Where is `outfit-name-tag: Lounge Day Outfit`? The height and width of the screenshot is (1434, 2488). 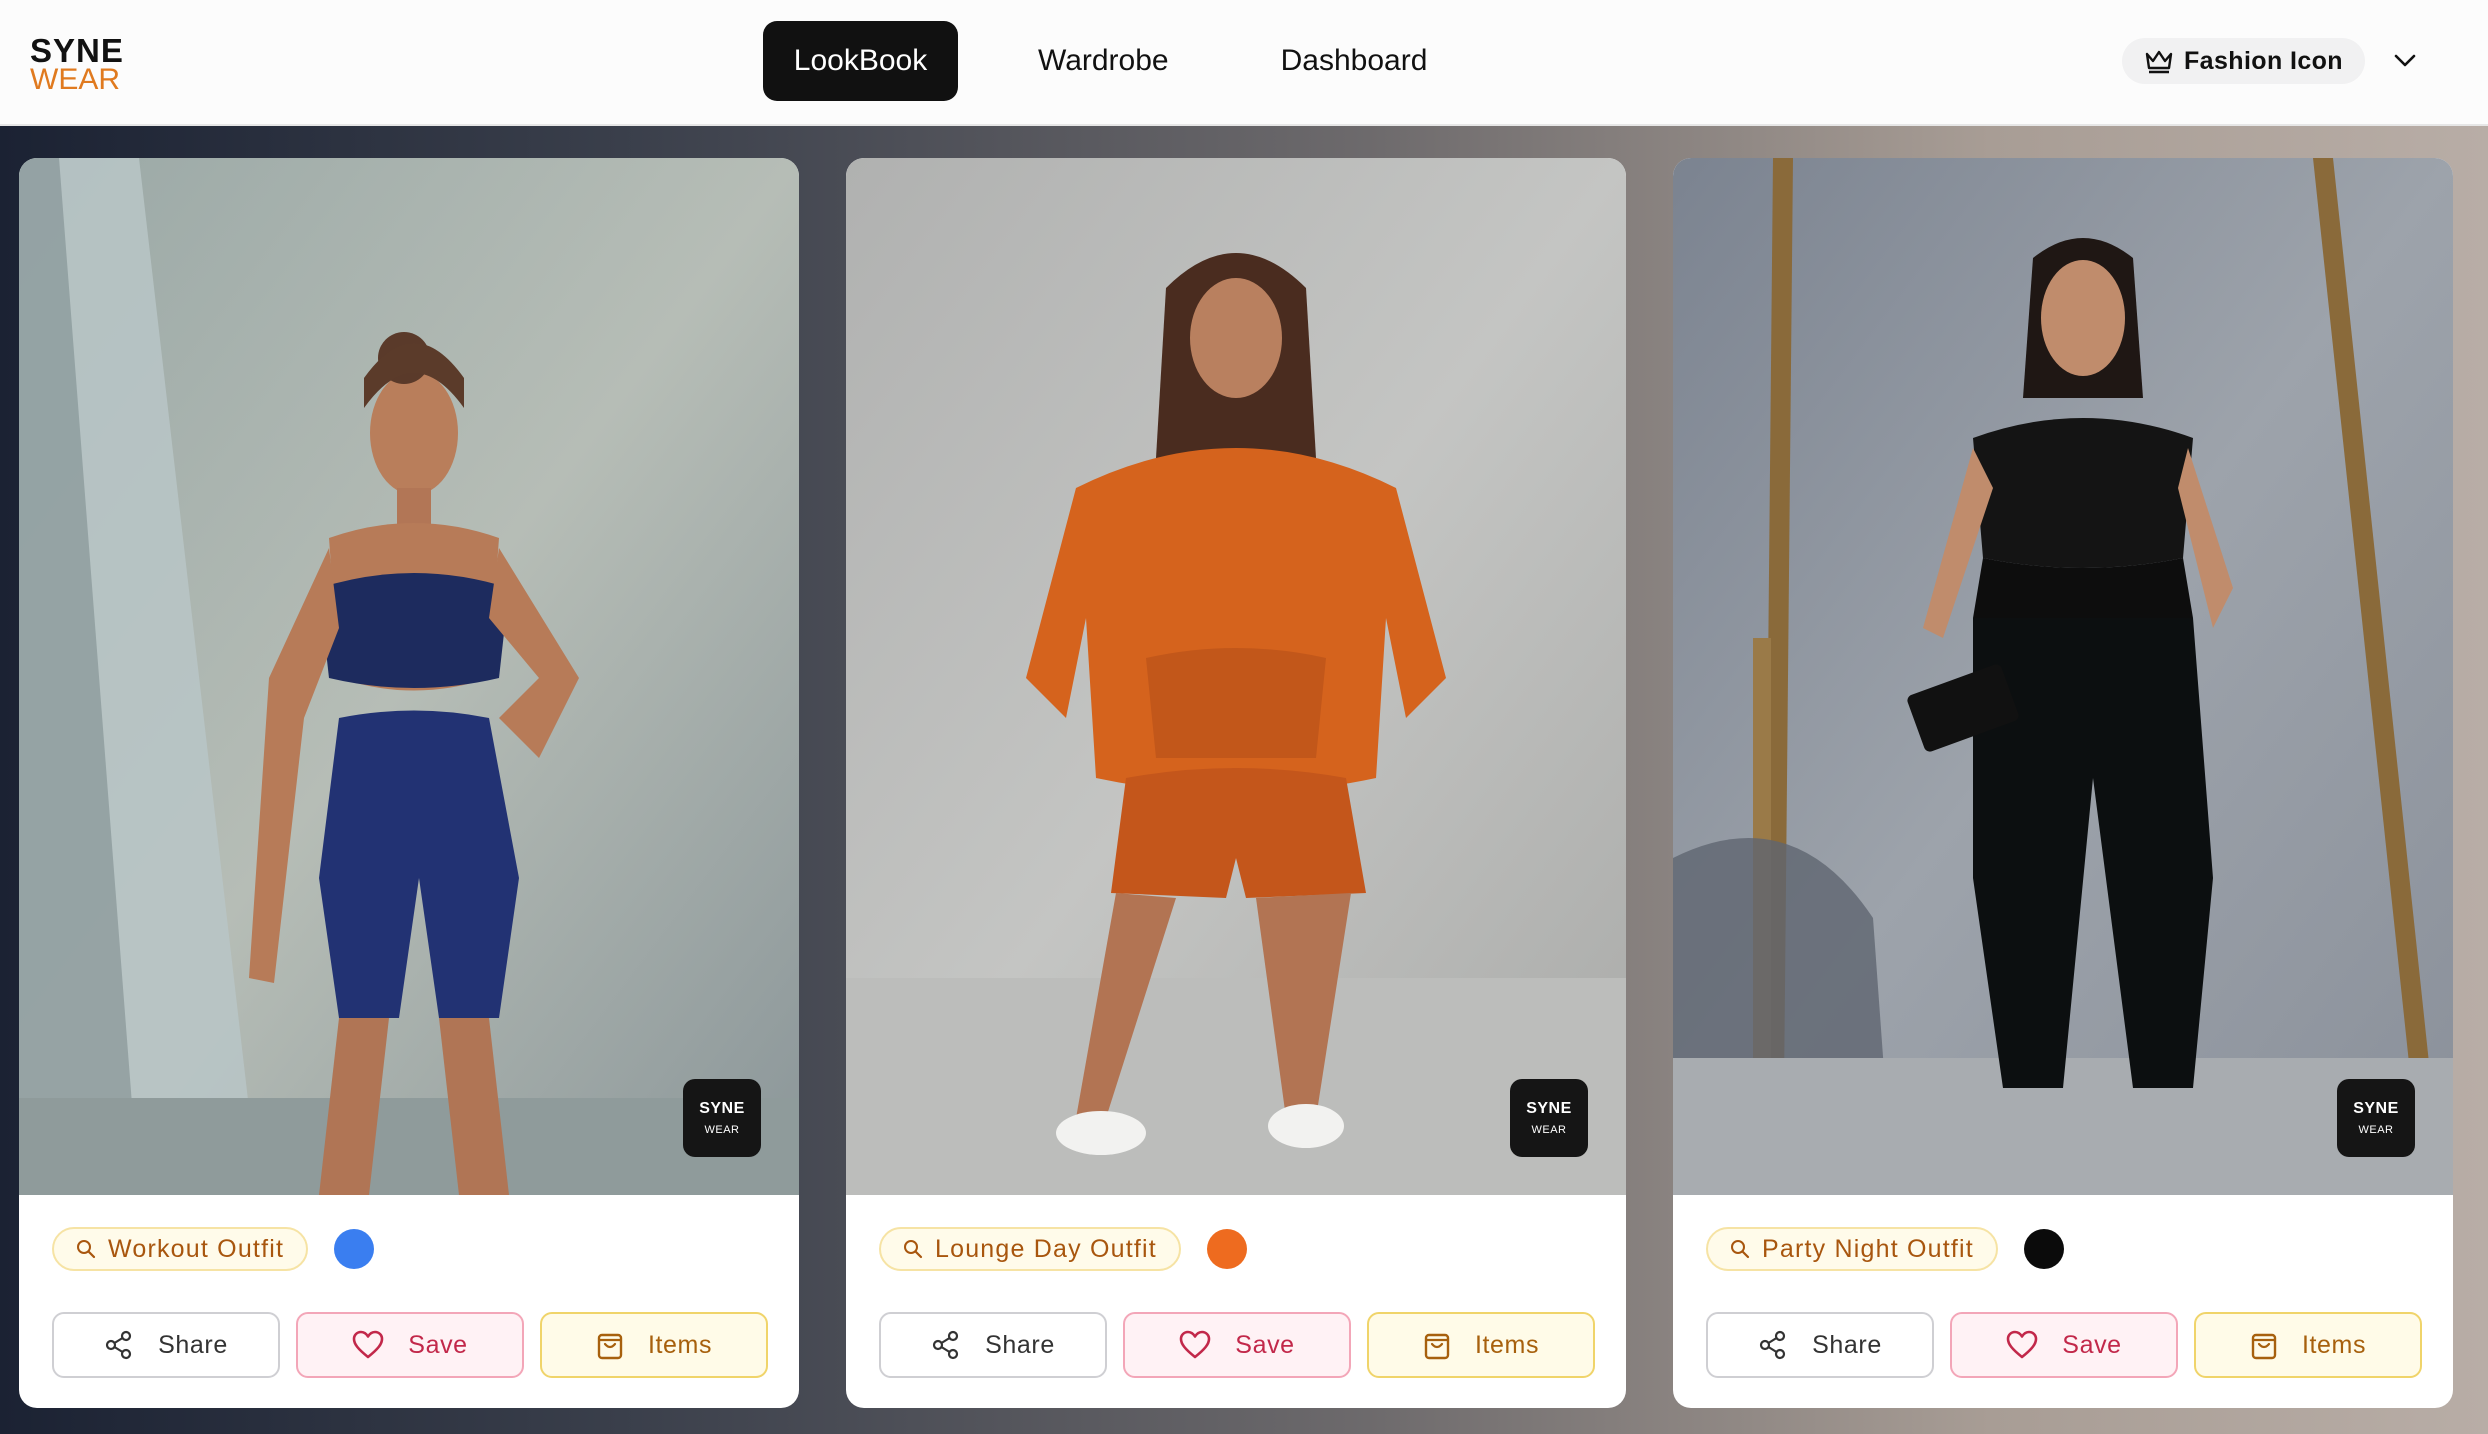
outfit-name-tag: Lounge Day Outfit is located at coordinates (1030, 1249).